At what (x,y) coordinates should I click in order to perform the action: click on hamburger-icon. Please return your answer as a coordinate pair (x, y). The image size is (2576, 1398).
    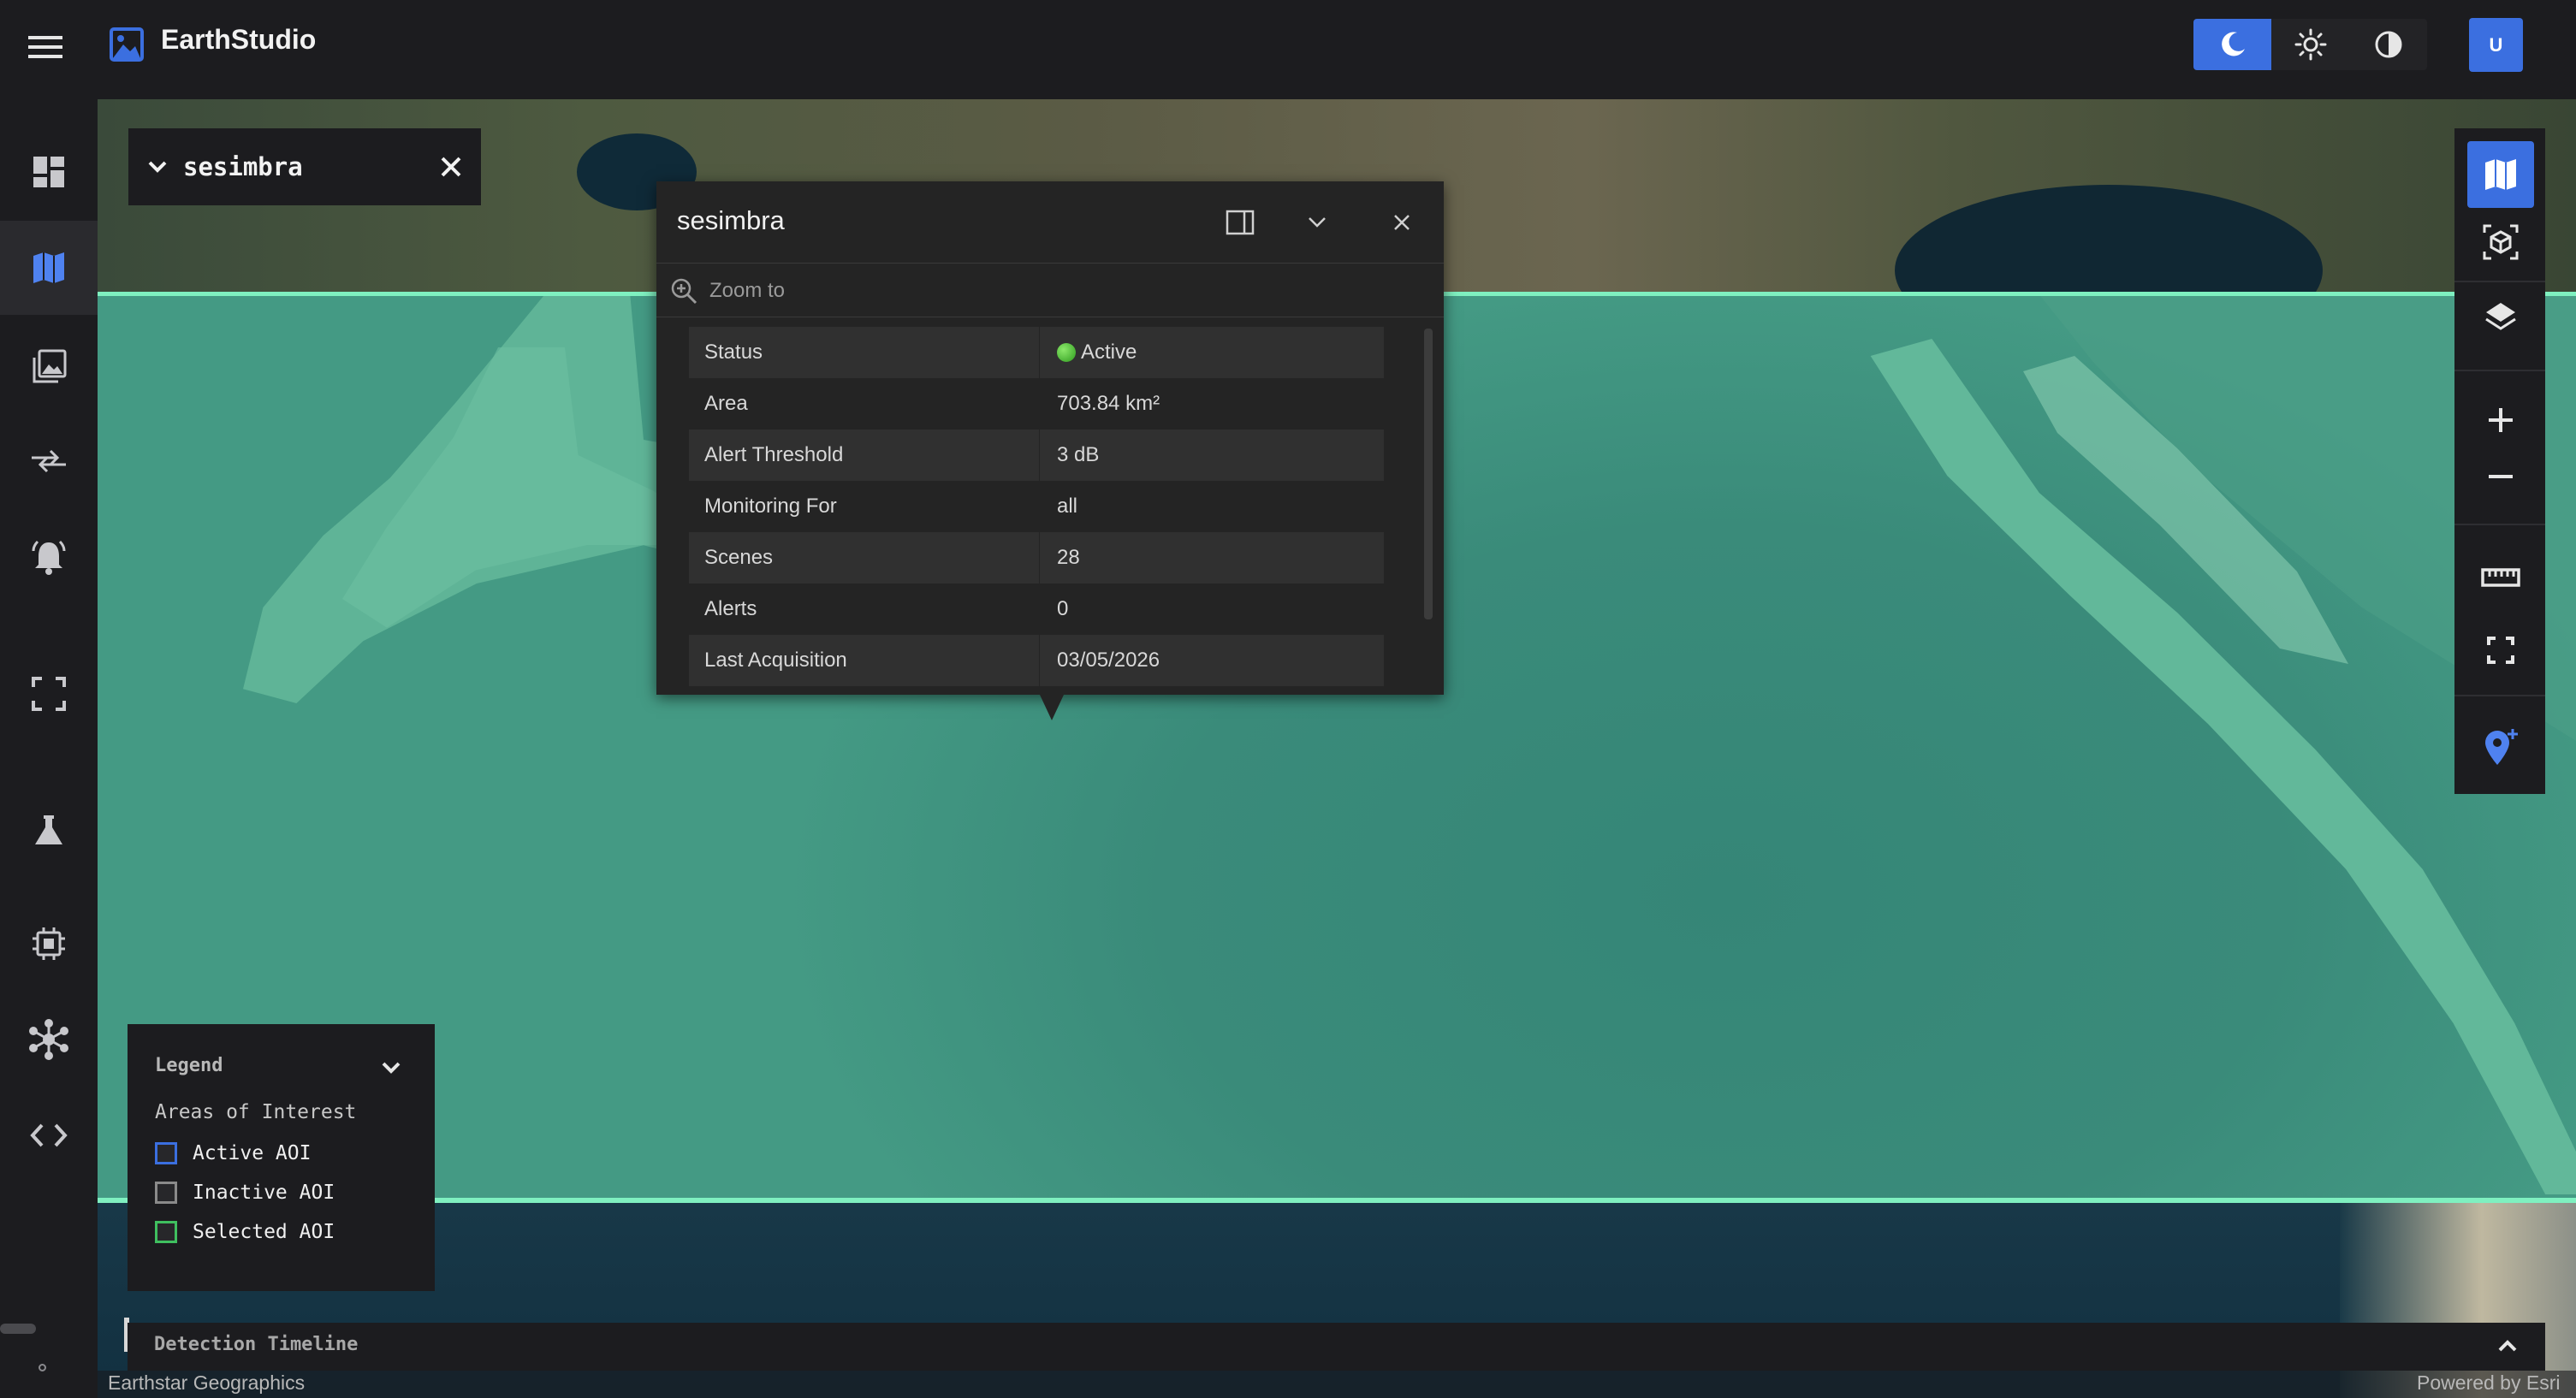
    Looking at the image, I should click on (45, 47).